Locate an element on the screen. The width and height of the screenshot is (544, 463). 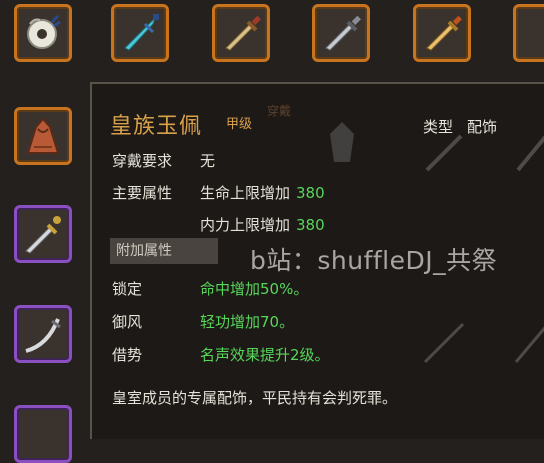
item-name: 皇族玉佩 is located at coordinates (156, 126).